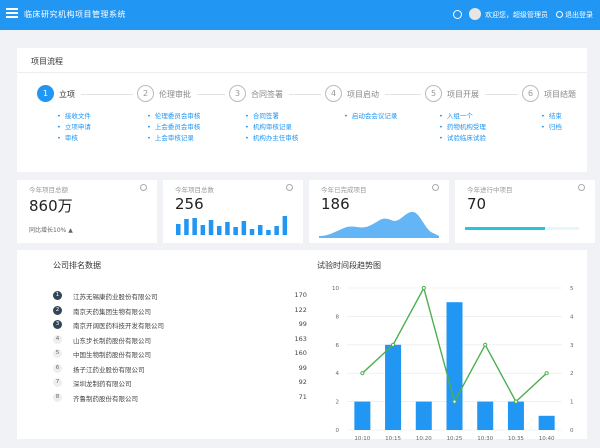 Image resolution: width=600 pixels, height=448 pixels. What do you see at coordinates (182, 370) in the screenshot?
I see `ranking-row: 6 扬子江药业股份有限公司 992` at bounding box center [182, 370].